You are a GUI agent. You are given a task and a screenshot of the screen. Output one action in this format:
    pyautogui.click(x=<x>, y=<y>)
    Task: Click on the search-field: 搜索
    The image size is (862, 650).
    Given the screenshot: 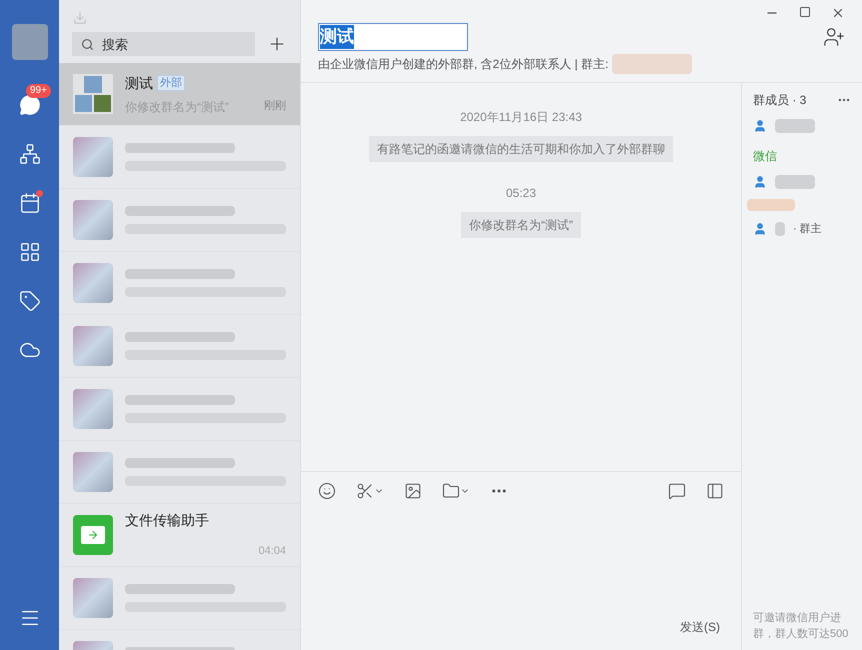 What is the action you would take?
    pyautogui.click(x=163, y=44)
    